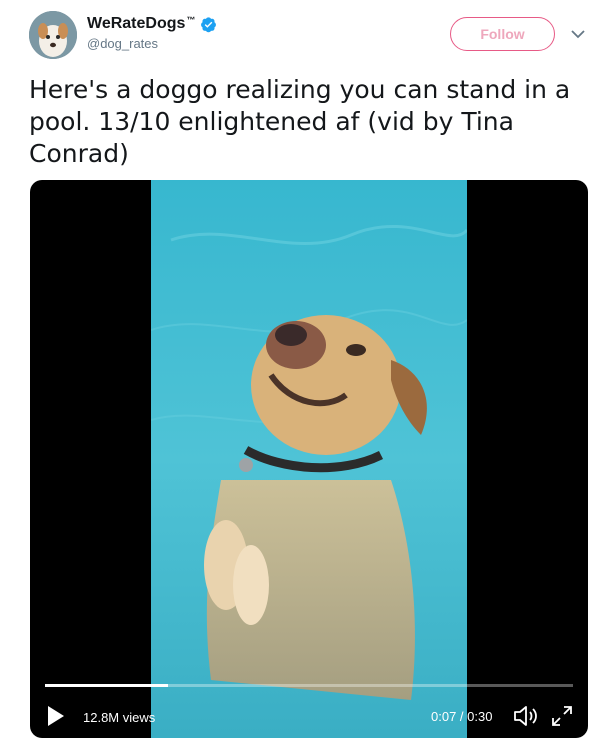  I want to click on user-info: WeRateDogs™ @dog_rates, so click(152, 33).